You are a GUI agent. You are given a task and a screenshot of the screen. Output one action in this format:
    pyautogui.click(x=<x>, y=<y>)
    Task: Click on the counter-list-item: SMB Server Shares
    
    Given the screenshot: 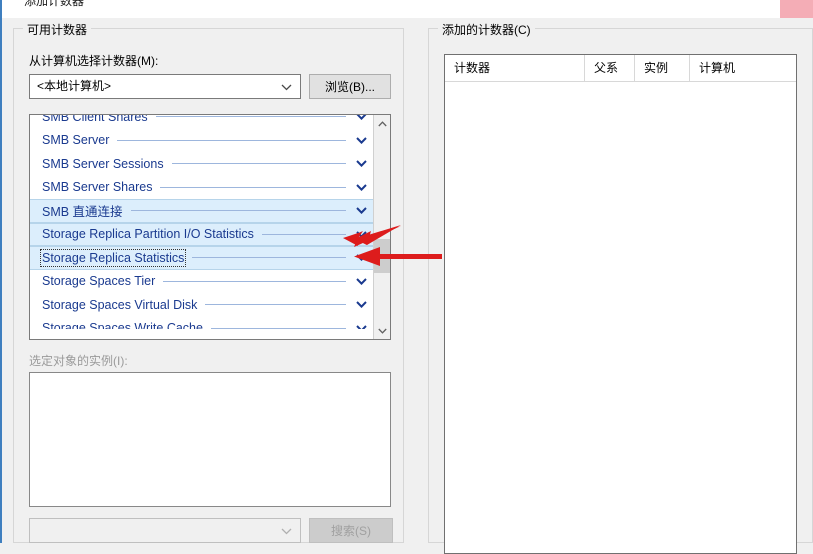 What is the action you would take?
    pyautogui.click(x=202, y=187)
    